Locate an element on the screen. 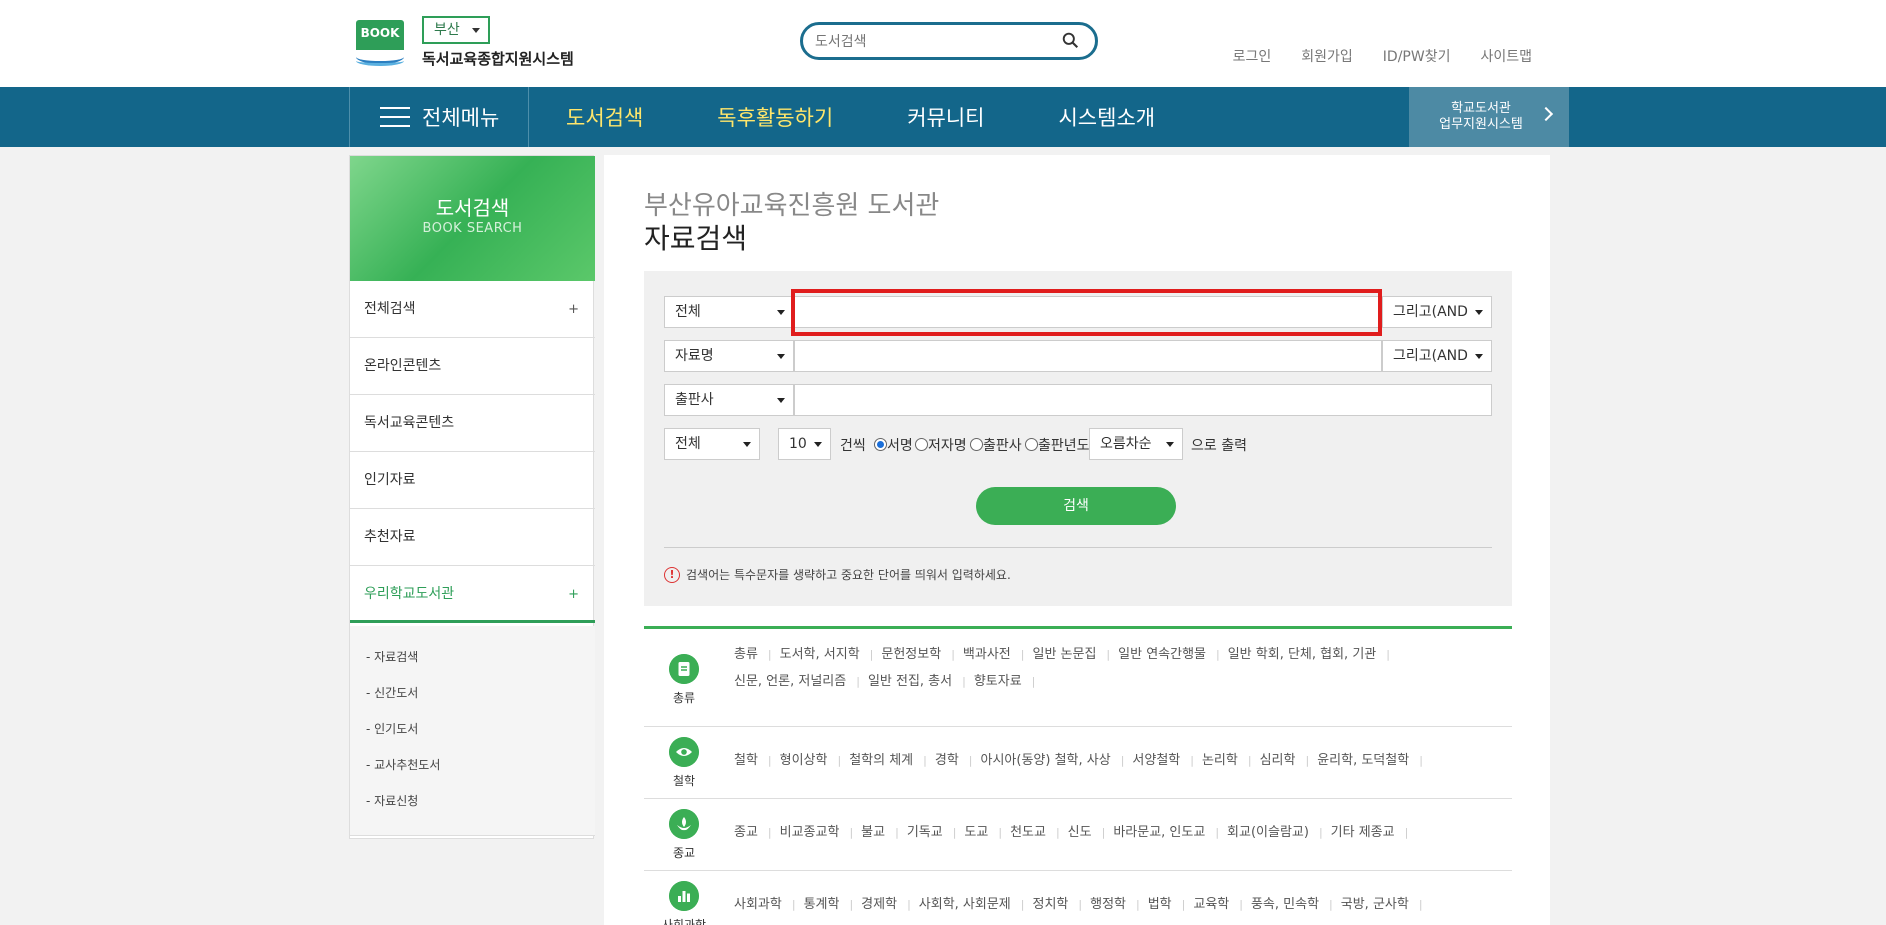 The height and width of the screenshot is (925, 1886). category-link: 백과사전 is located at coordinates (994, 654).